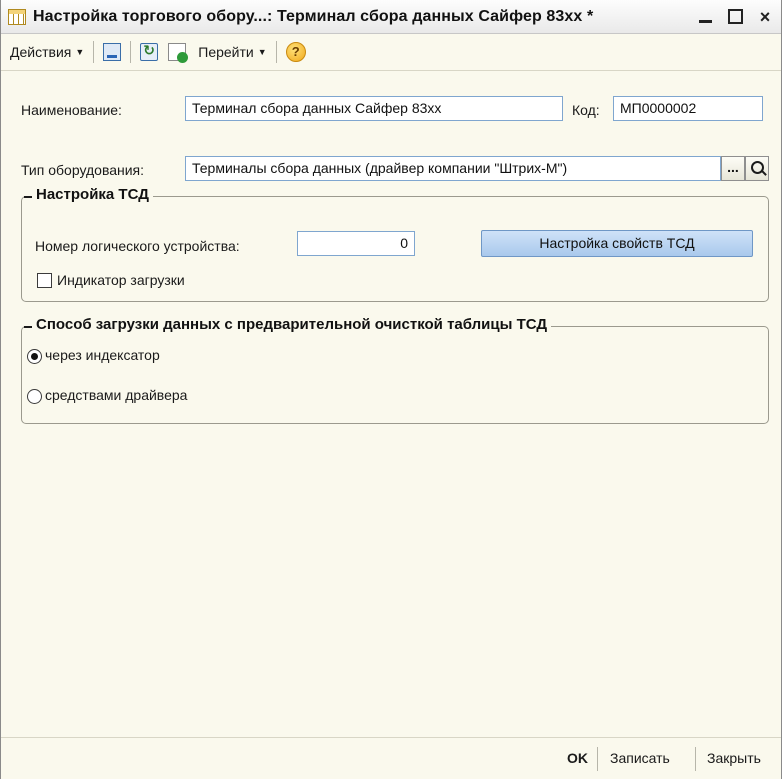 Image resolution: width=782 pixels, height=779 pixels. Describe the element at coordinates (17, 16) in the screenshot. I see `table-icon` at that location.